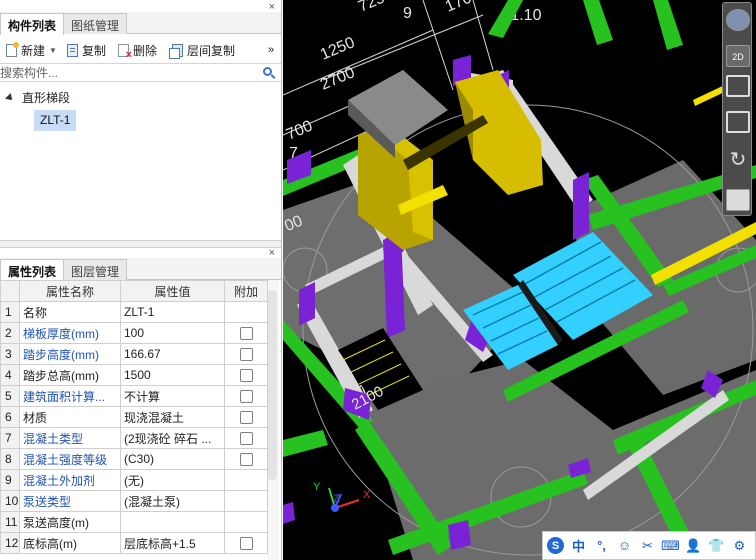 The height and width of the screenshot is (560, 756). I want to click on row-index: 2, so click(10, 333).